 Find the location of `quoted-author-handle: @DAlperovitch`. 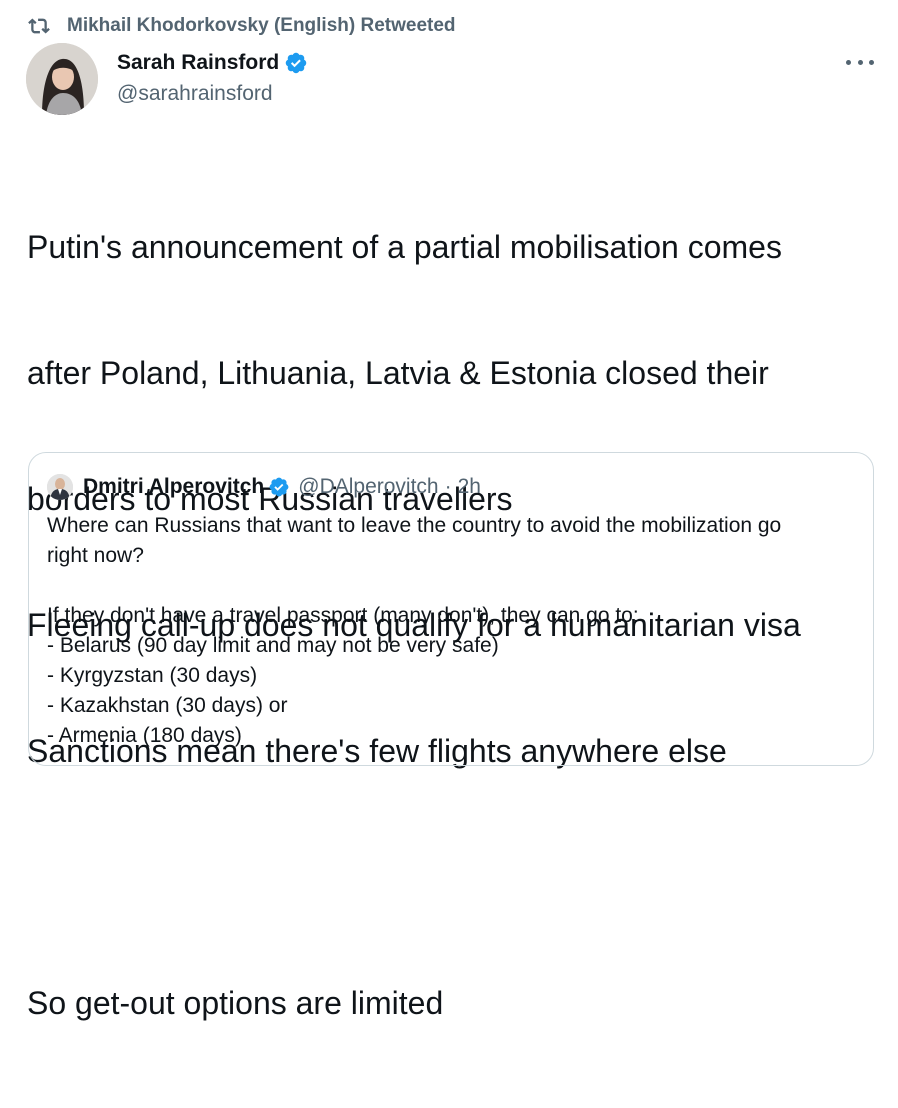

quoted-author-handle: @DAlperovitch is located at coordinates (368, 487).